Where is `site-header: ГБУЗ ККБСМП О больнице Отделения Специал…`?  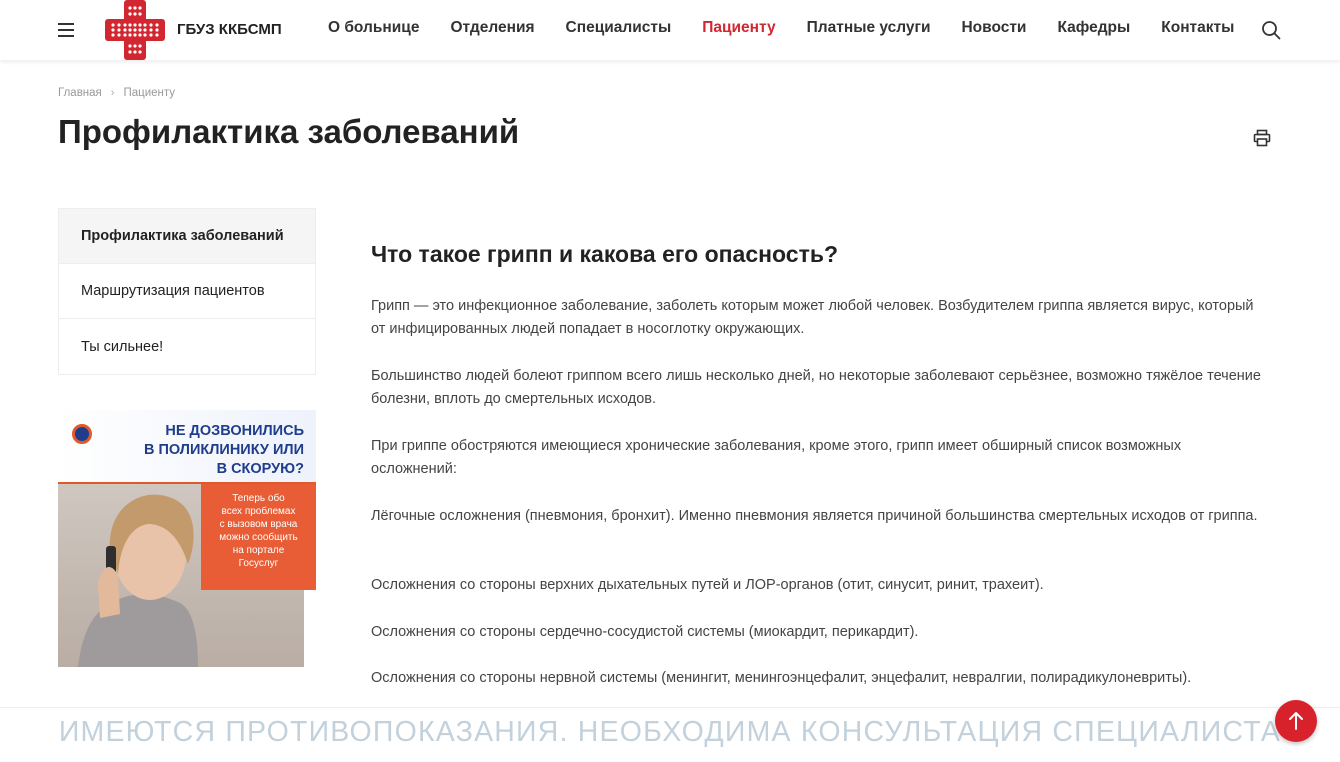 site-header: ГБУЗ ККБСМП О больнице Отделения Специал… is located at coordinates (670, 30).